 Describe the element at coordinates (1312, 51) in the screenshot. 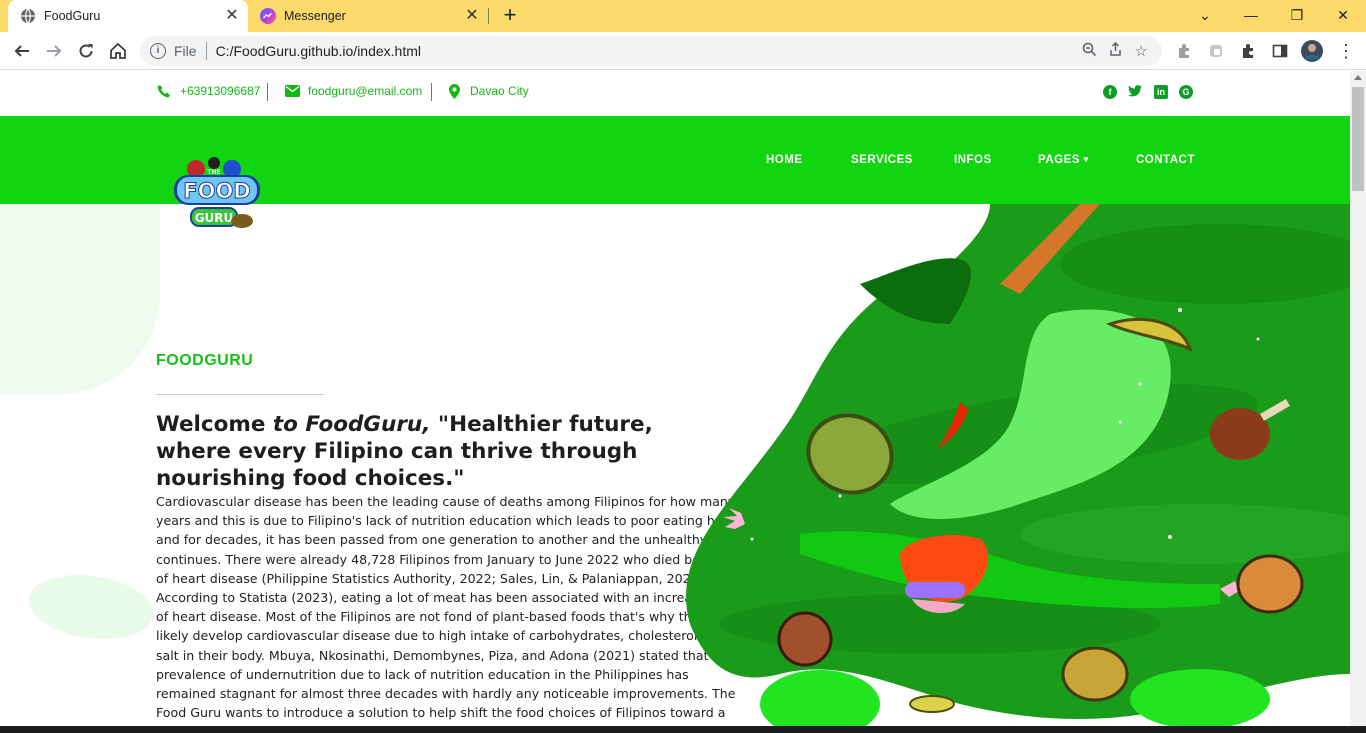

I see `profile-avatar` at that location.